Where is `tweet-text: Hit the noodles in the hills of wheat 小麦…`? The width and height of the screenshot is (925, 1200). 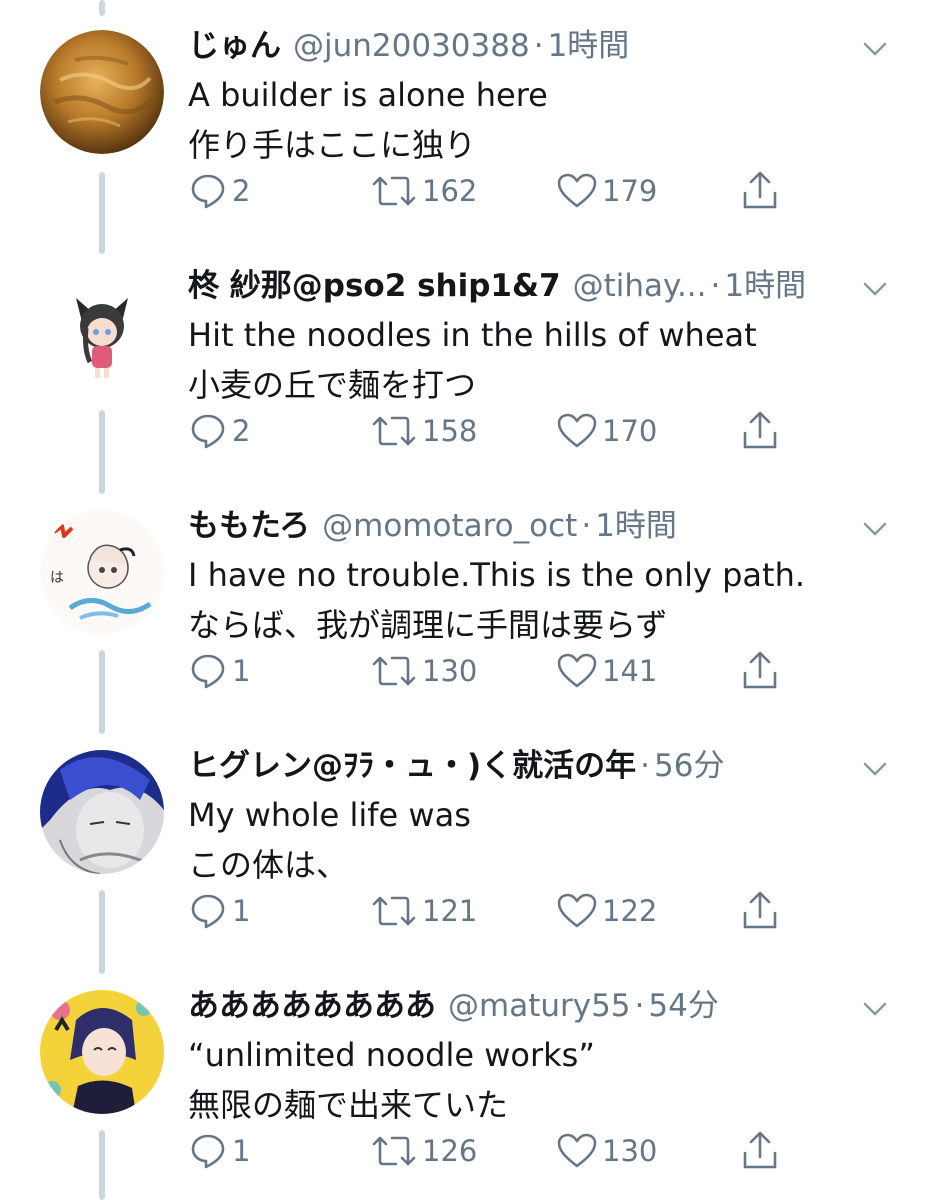
tweet-text: Hit the noodles in the hills of wheat 小麦… is located at coordinates (538, 360).